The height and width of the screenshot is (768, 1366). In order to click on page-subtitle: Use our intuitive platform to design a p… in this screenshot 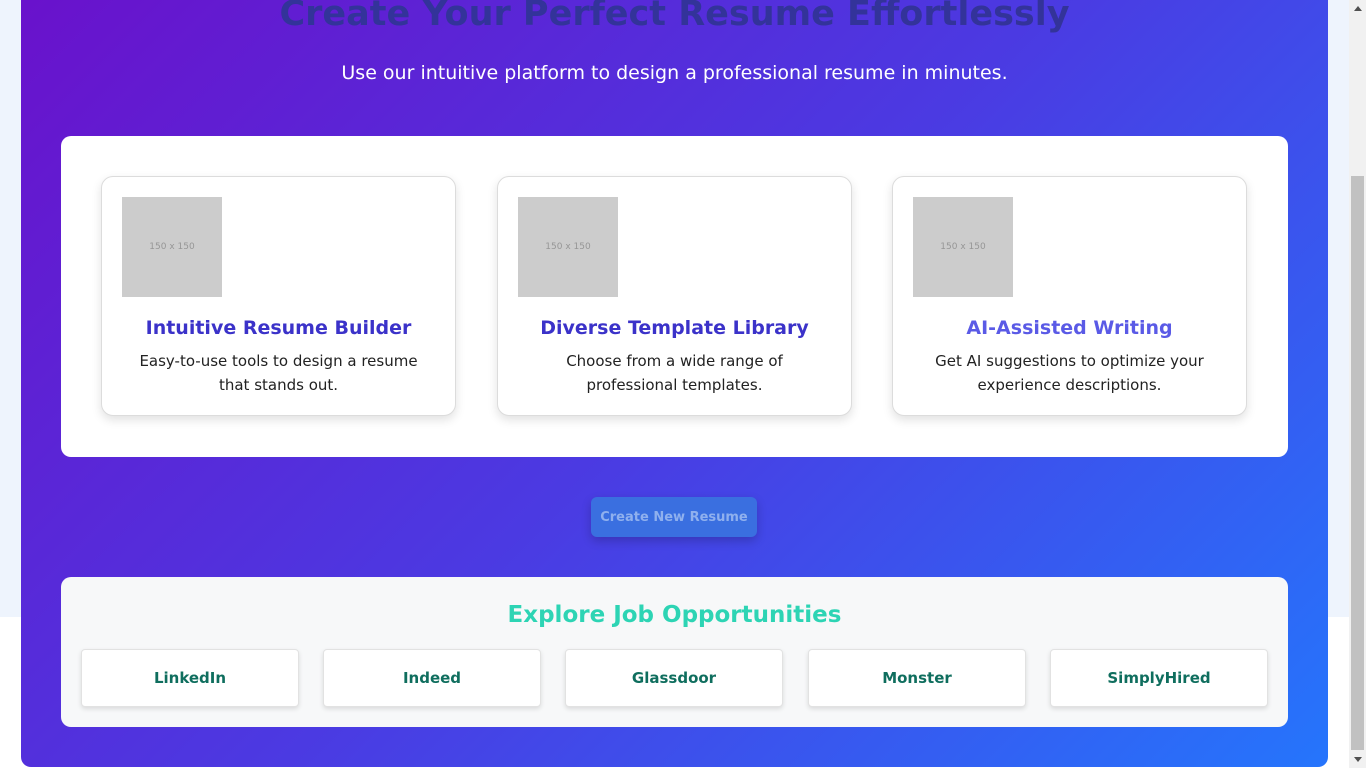, I will do `click(674, 73)`.